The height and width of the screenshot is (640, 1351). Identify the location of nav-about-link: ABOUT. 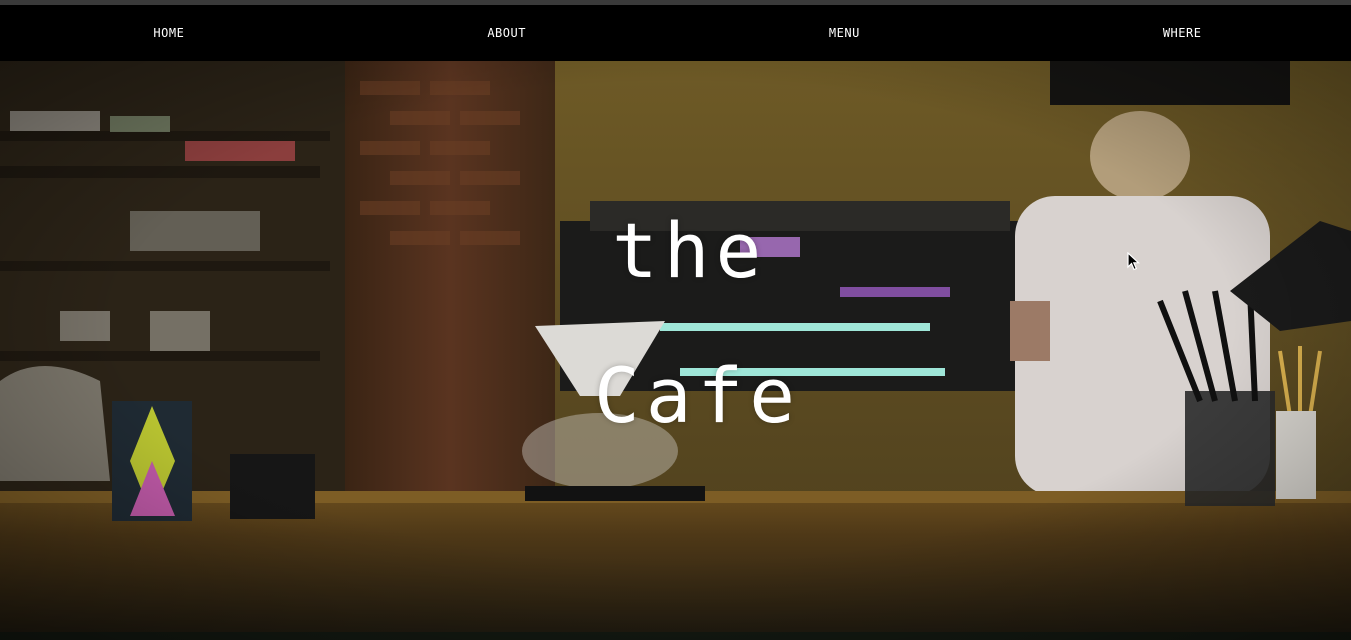
(507, 33).